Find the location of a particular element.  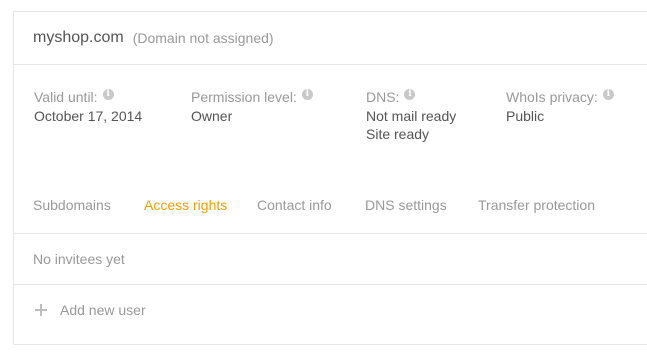

tab-dns-settings: DNS settings is located at coordinates (406, 205).